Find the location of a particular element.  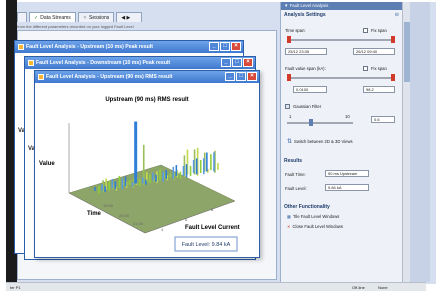

tab-row: ✓ Data Streams ✕ Sessions ◀ ▶ is located at coordinates (102, 17).